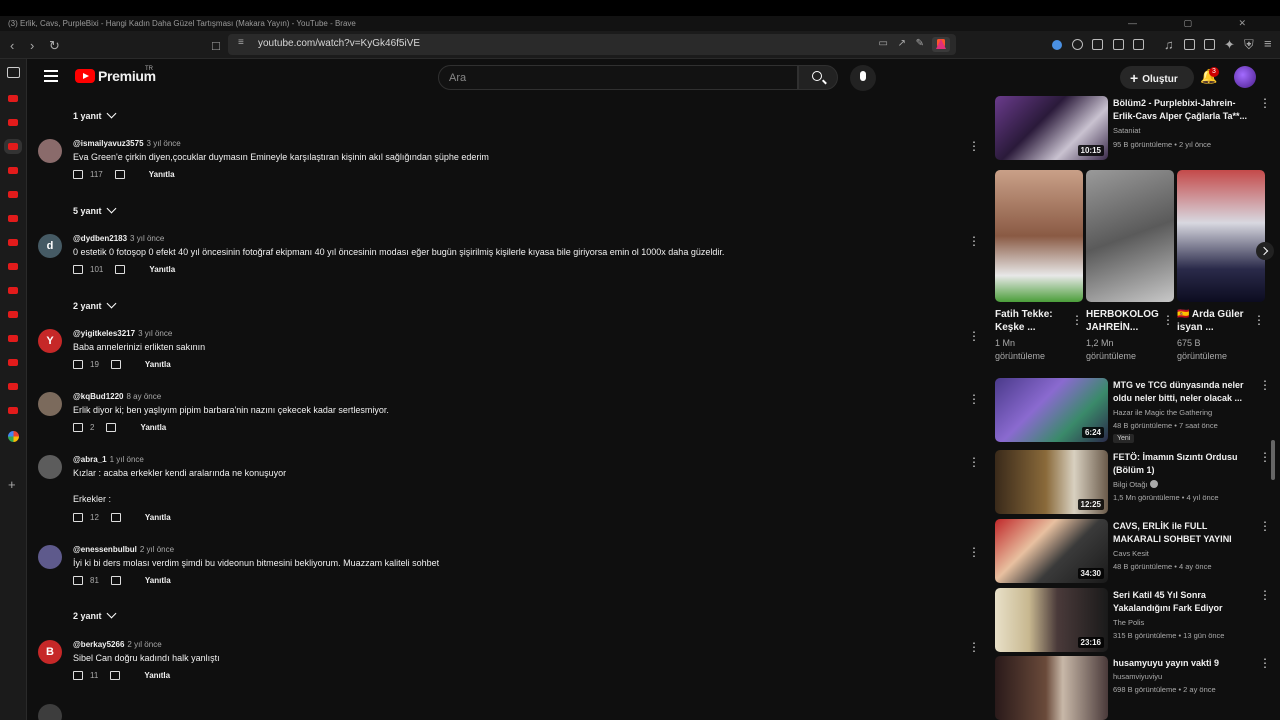 The image size is (1280, 720). What do you see at coordinates (1189, 44) in the screenshot?
I see `sidebar-toggle-icon` at bounding box center [1189, 44].